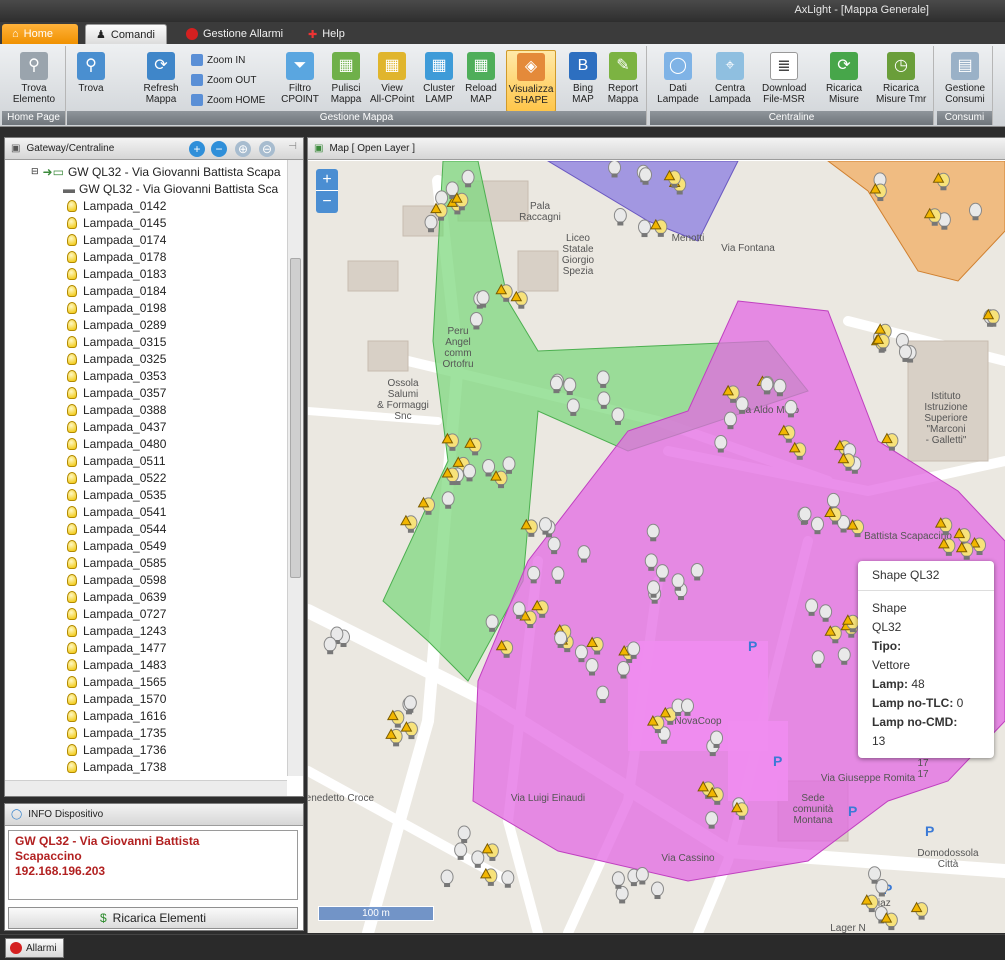 This screenshot has width=1005, height=960. What do you see at coordinates (116, 681) in the screenshot?
I see `tree-lamp-item: Lampada_1565` at bounding box center [116, 681].